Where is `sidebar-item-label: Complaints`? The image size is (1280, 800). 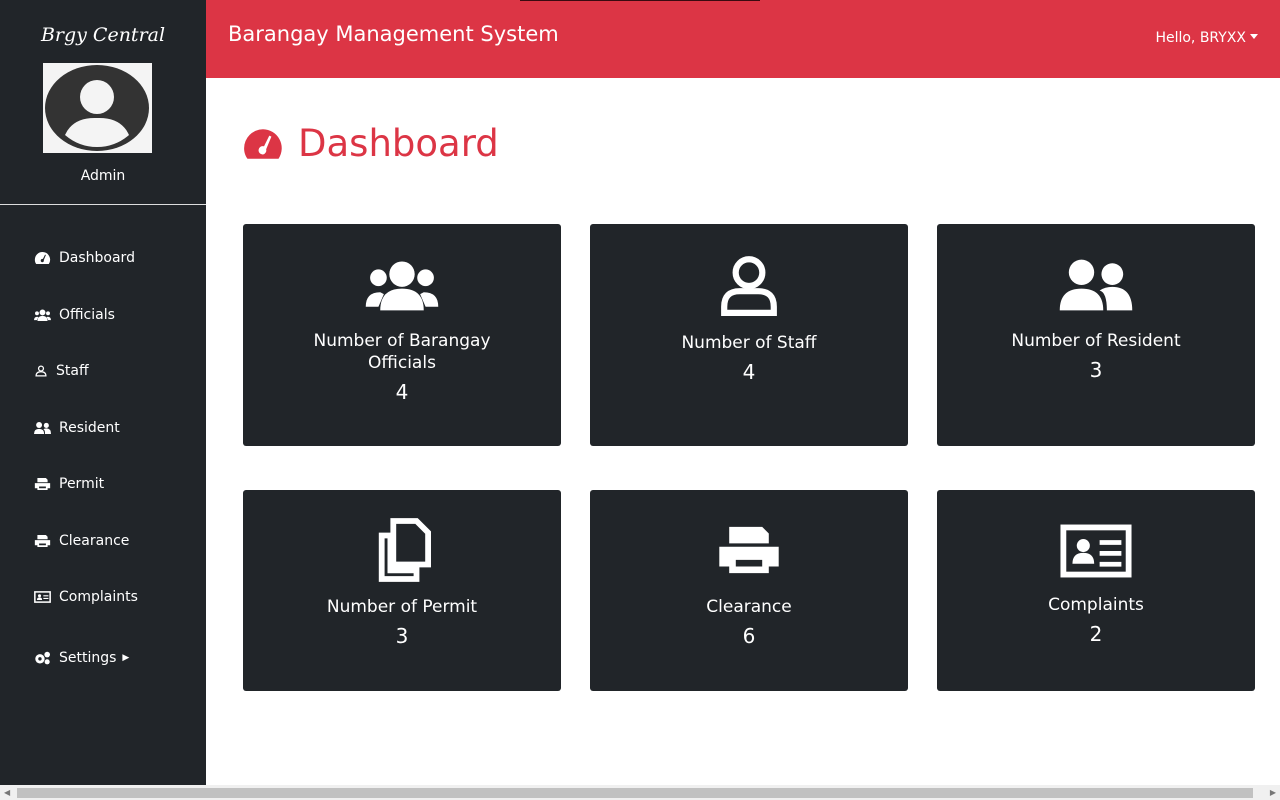
sidebar-item-label: Complaints is located at coordinates (98, 597).